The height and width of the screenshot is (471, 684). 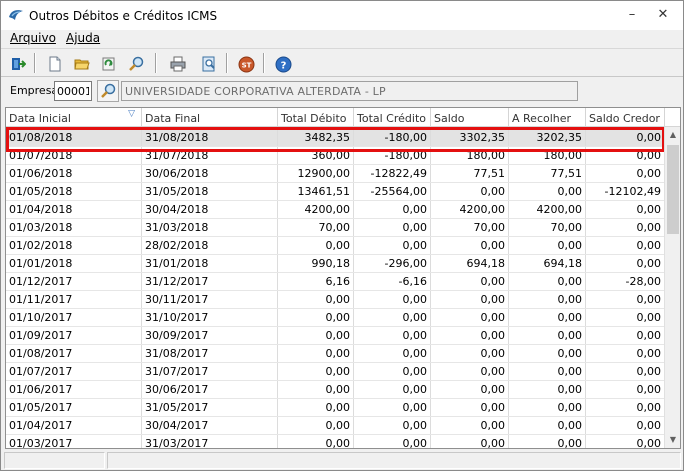 I want to click on empresa-search-button, so click(x=108, y=91).